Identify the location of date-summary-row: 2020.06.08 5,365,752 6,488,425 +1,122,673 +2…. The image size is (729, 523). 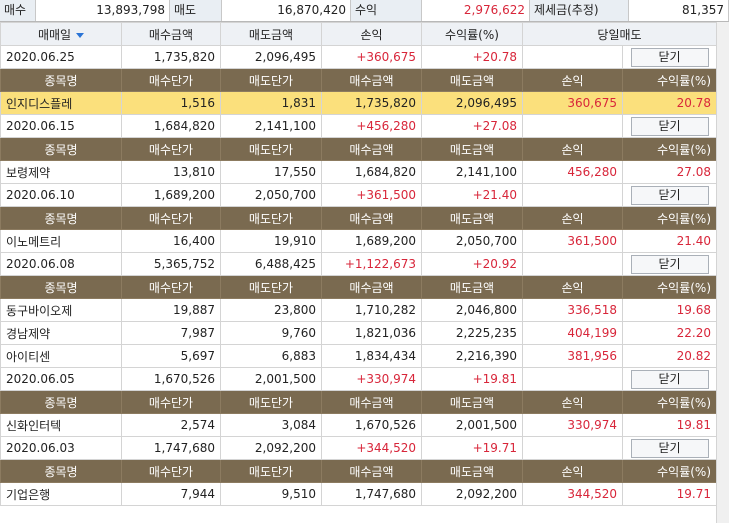
(359, 264).